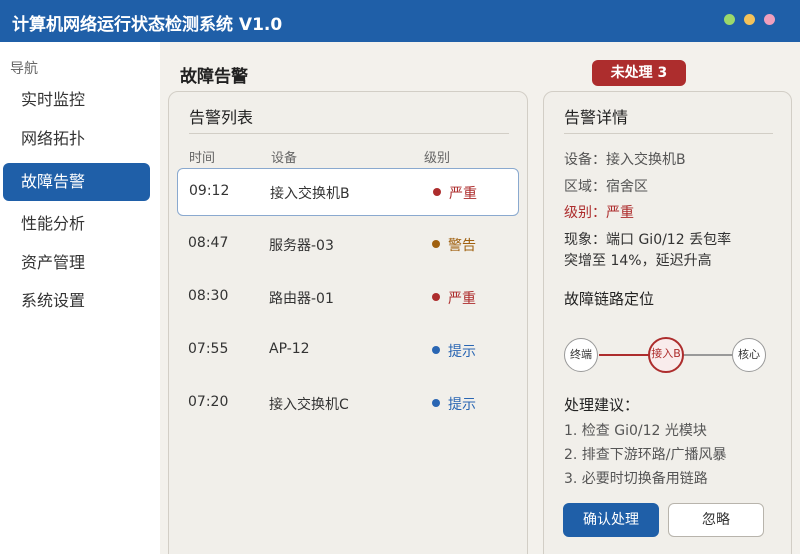 This screenshot has height=554, width=800. I want to click on page-title: 故障告警, so click(214, 77).